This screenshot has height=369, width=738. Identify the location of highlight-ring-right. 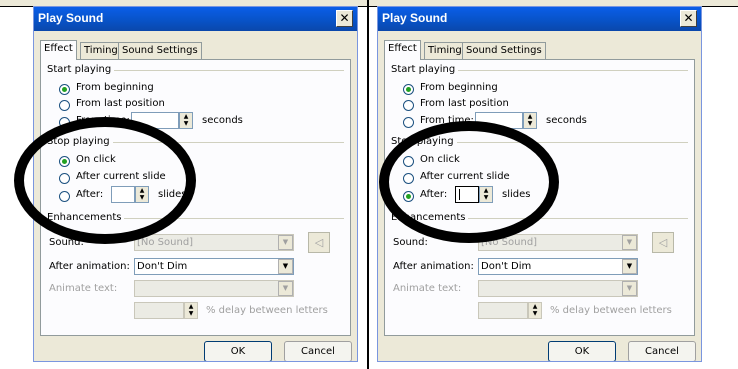
(469, 182).